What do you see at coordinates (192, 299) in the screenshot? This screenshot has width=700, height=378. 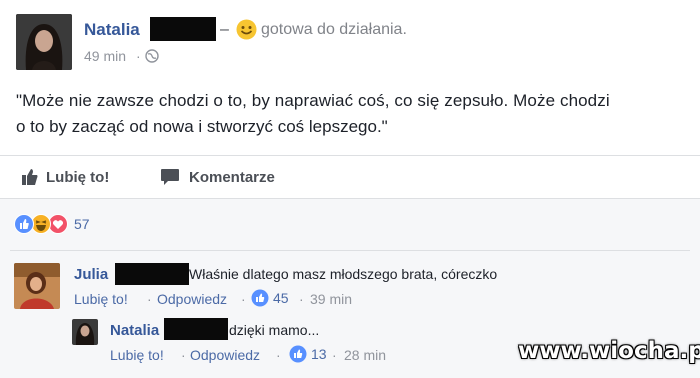 I see `comment-reply-link: Odpowiedz` at bounding box center [192, 299].